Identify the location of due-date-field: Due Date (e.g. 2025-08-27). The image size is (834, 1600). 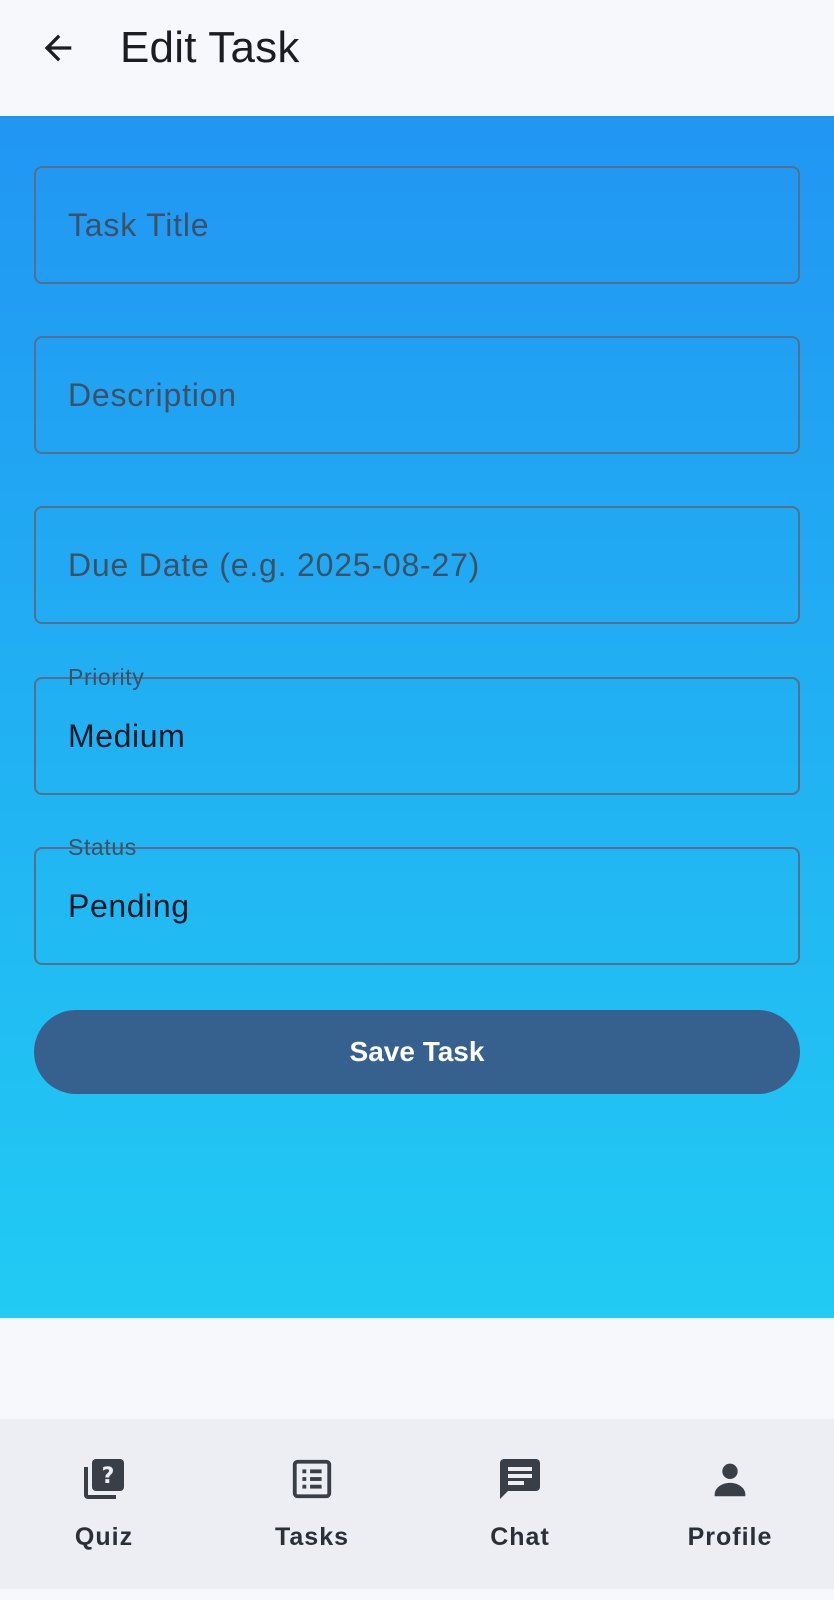
(417, 565).